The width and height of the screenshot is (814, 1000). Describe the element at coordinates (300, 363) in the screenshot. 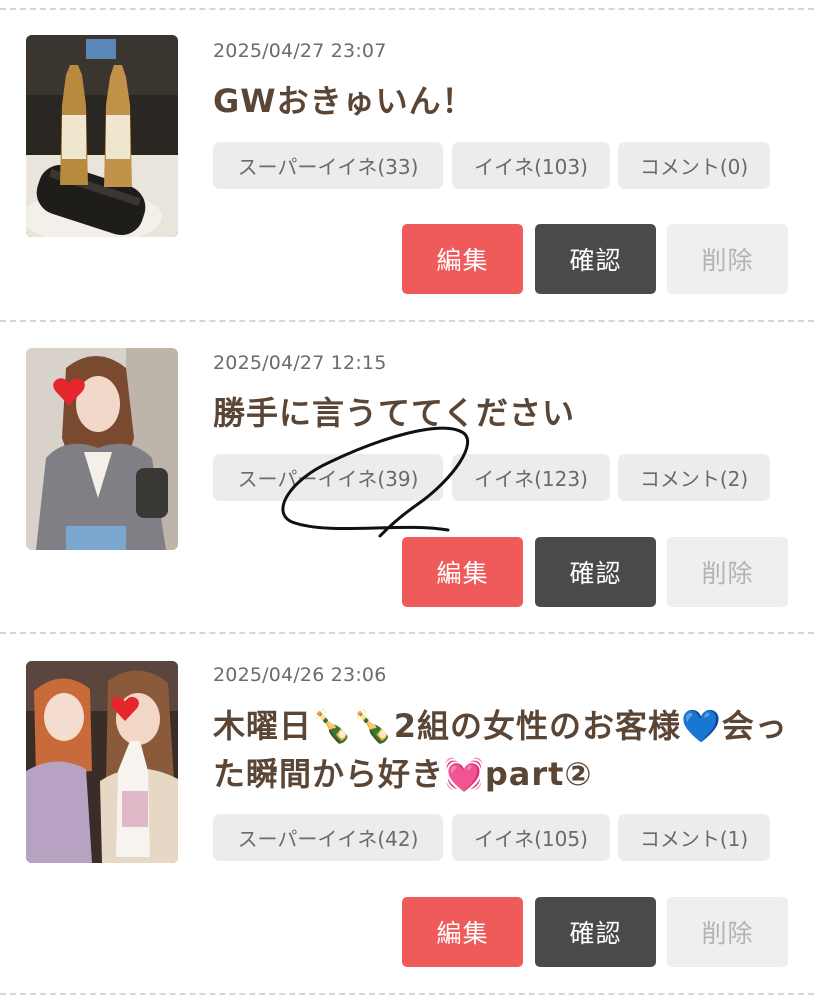

I see `post-date: 2025/04/27 12:15` at that location.